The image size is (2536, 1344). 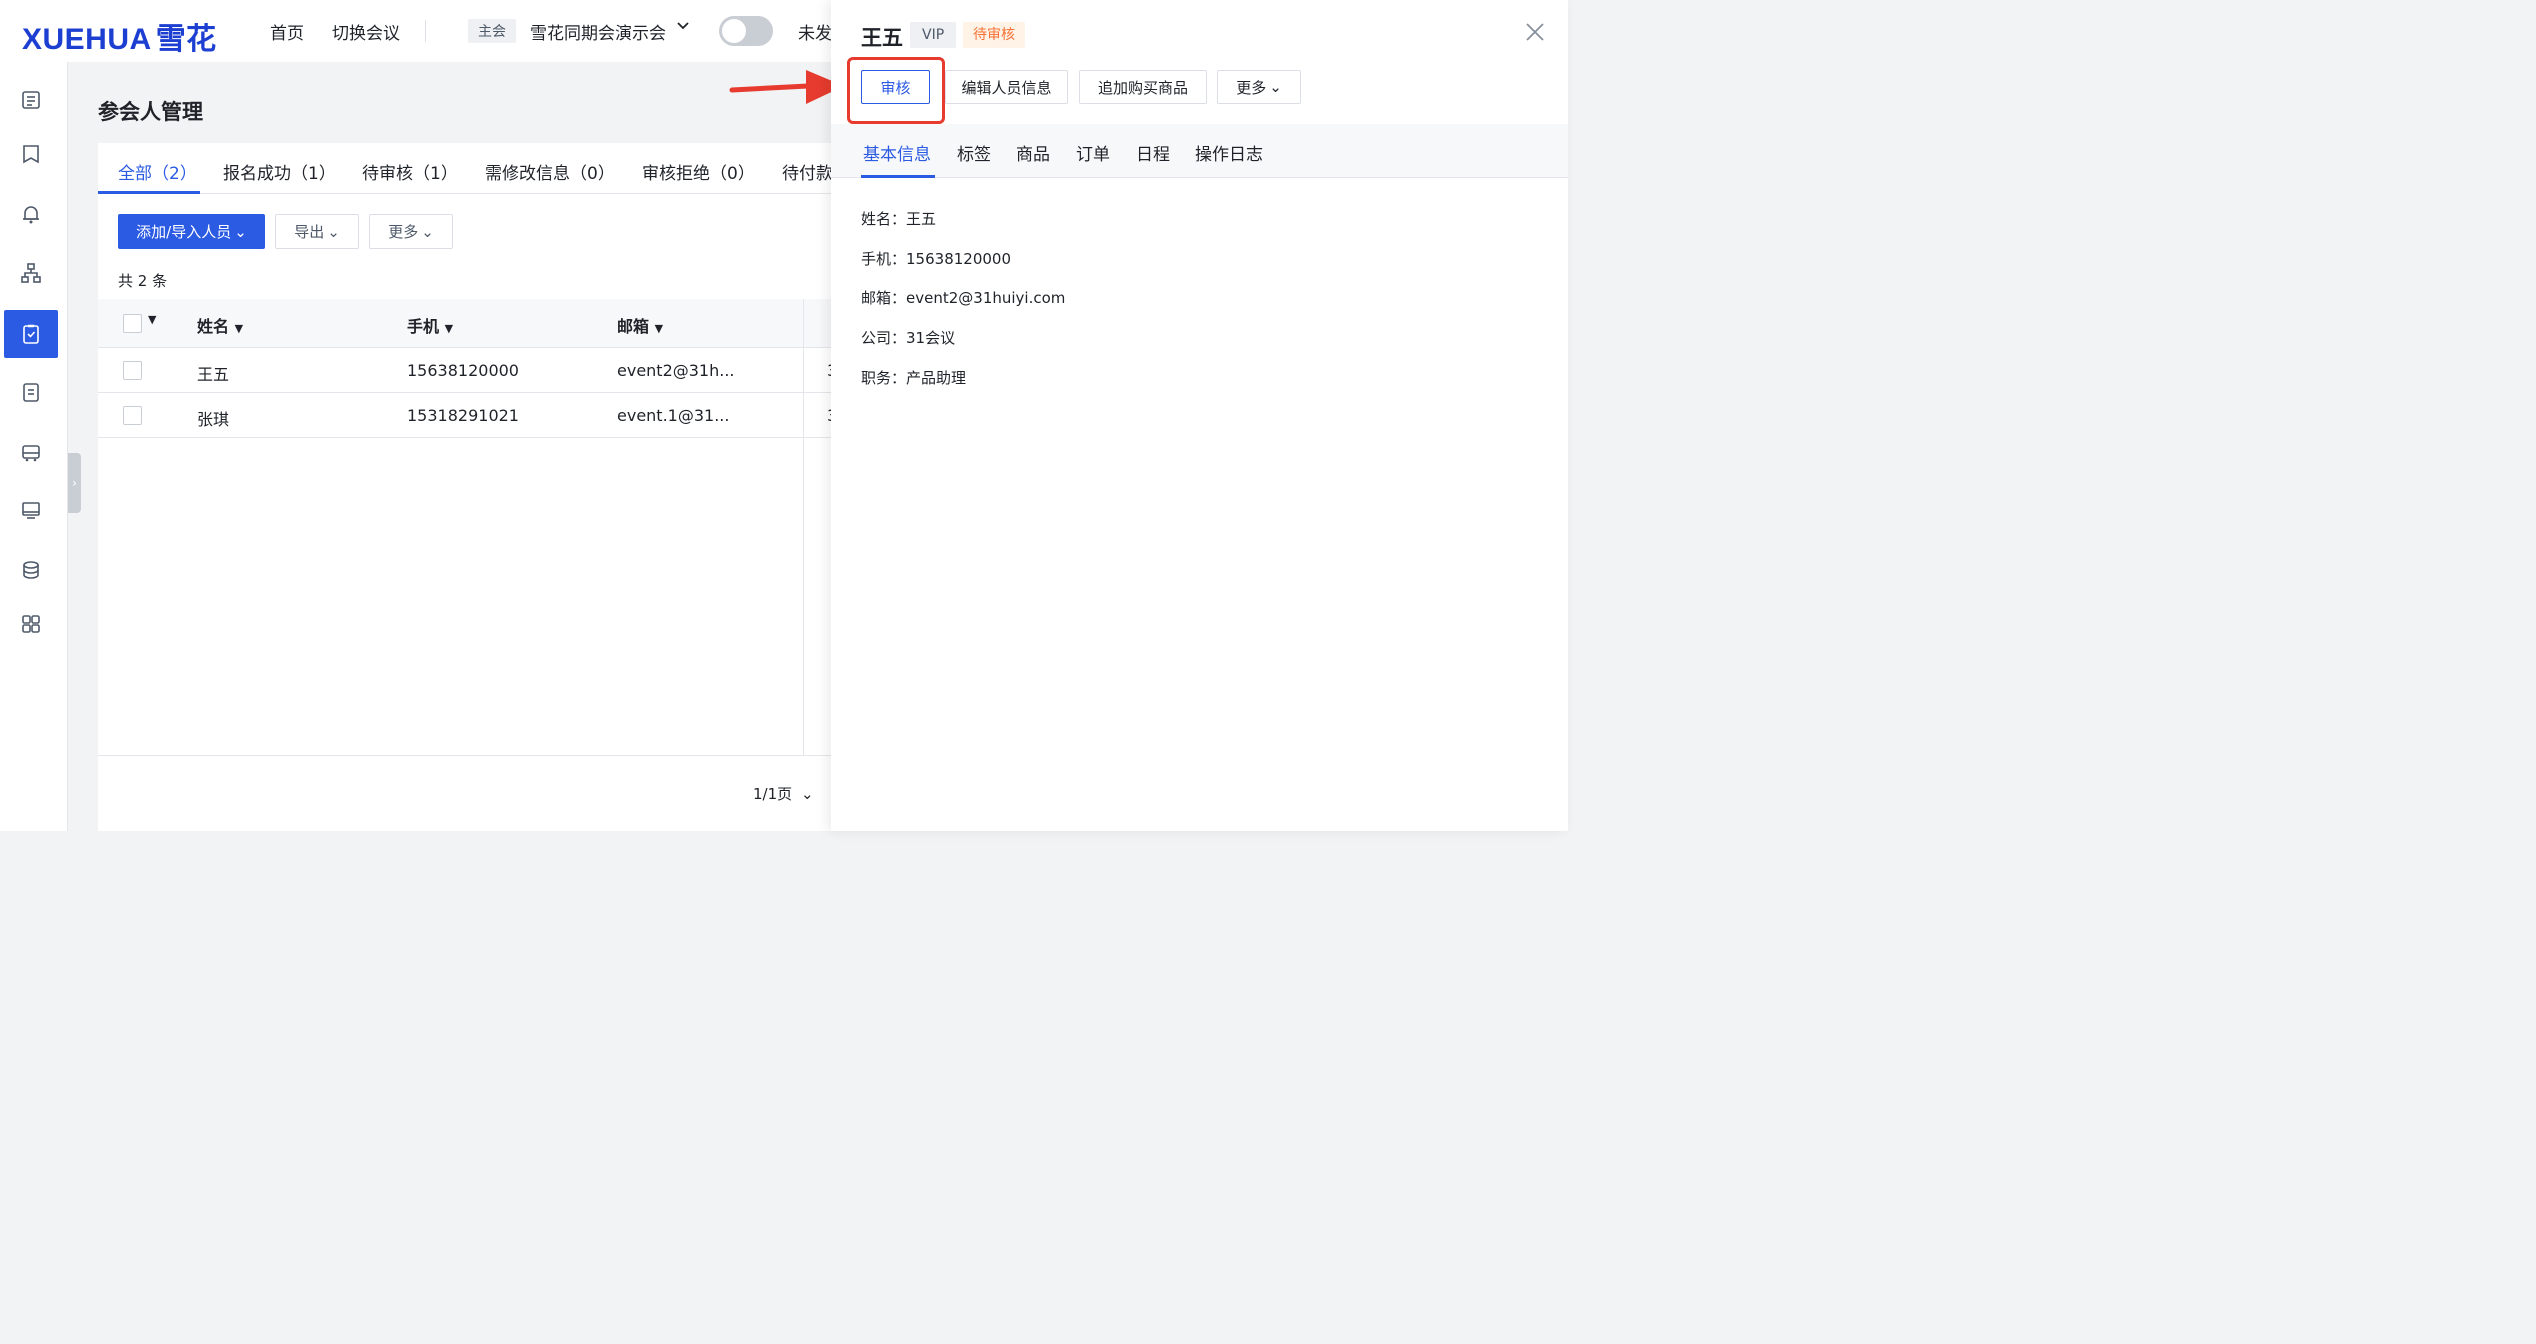 What do you see at coordinates (884, 338) in the screenshot?
I see `info-label: 公司：` at bounding box center [884, 338].